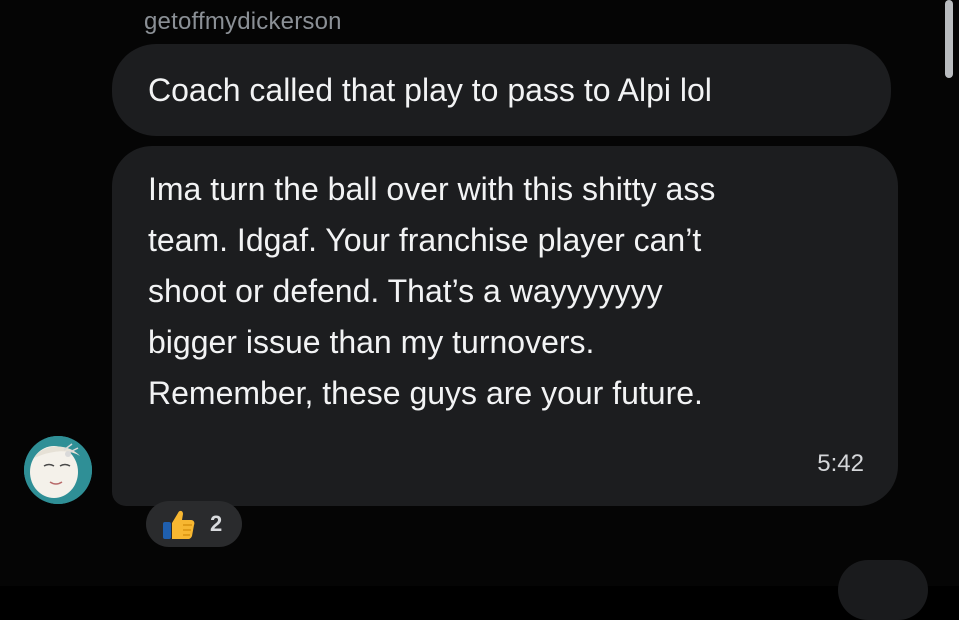 This screenshot has width=959, height=620. I want to click on message-timestamp: 5:42, so click(840, 463).